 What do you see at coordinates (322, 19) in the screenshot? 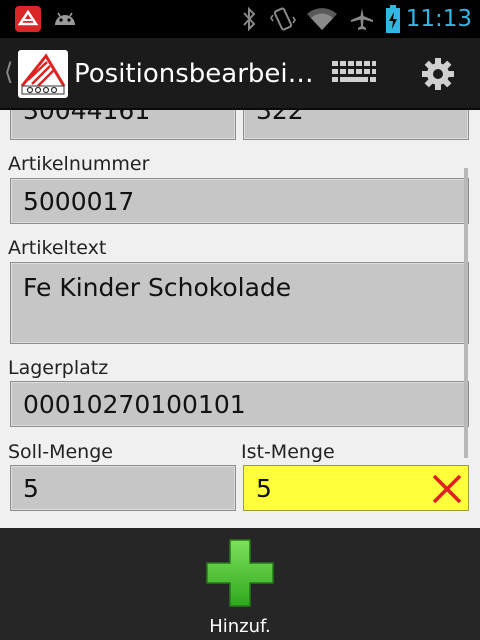
I see `wifi-icon` at bounding box center [322, 19].